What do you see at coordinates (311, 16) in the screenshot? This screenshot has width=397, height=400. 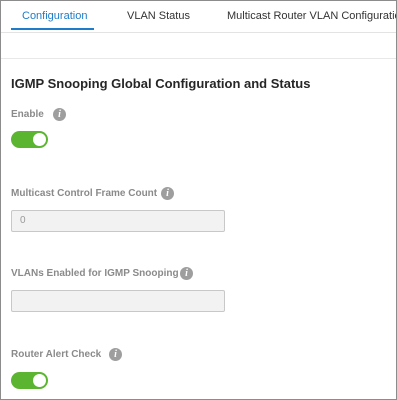 I see `tab-multicast-router-vlan-configuration: Multicast Router VLAN Configuration` at bounding box center [311, 16].